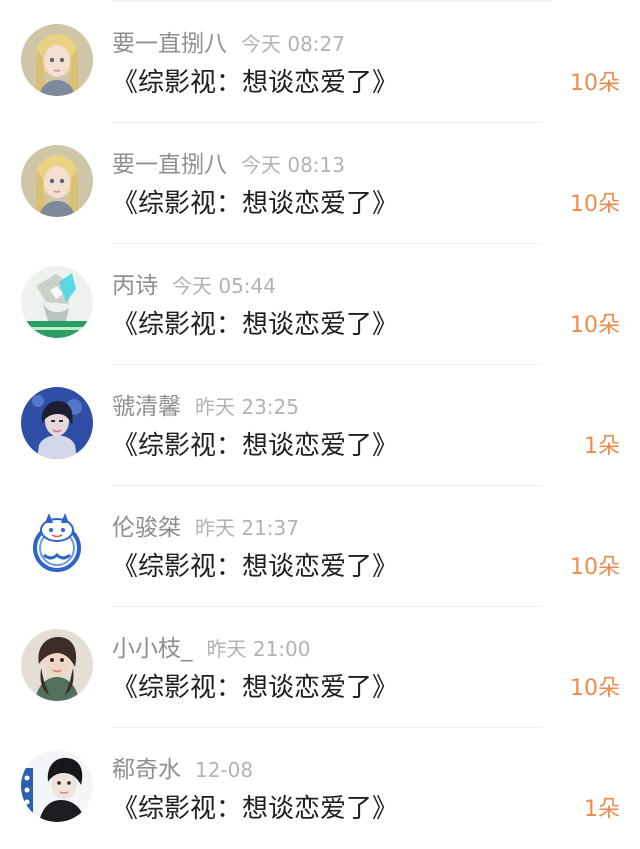 This screenshot has width=640, height=849. Describe the element at coordinates (146, 528) in the screenshot. I see `username: 伦骏桀` at that location.